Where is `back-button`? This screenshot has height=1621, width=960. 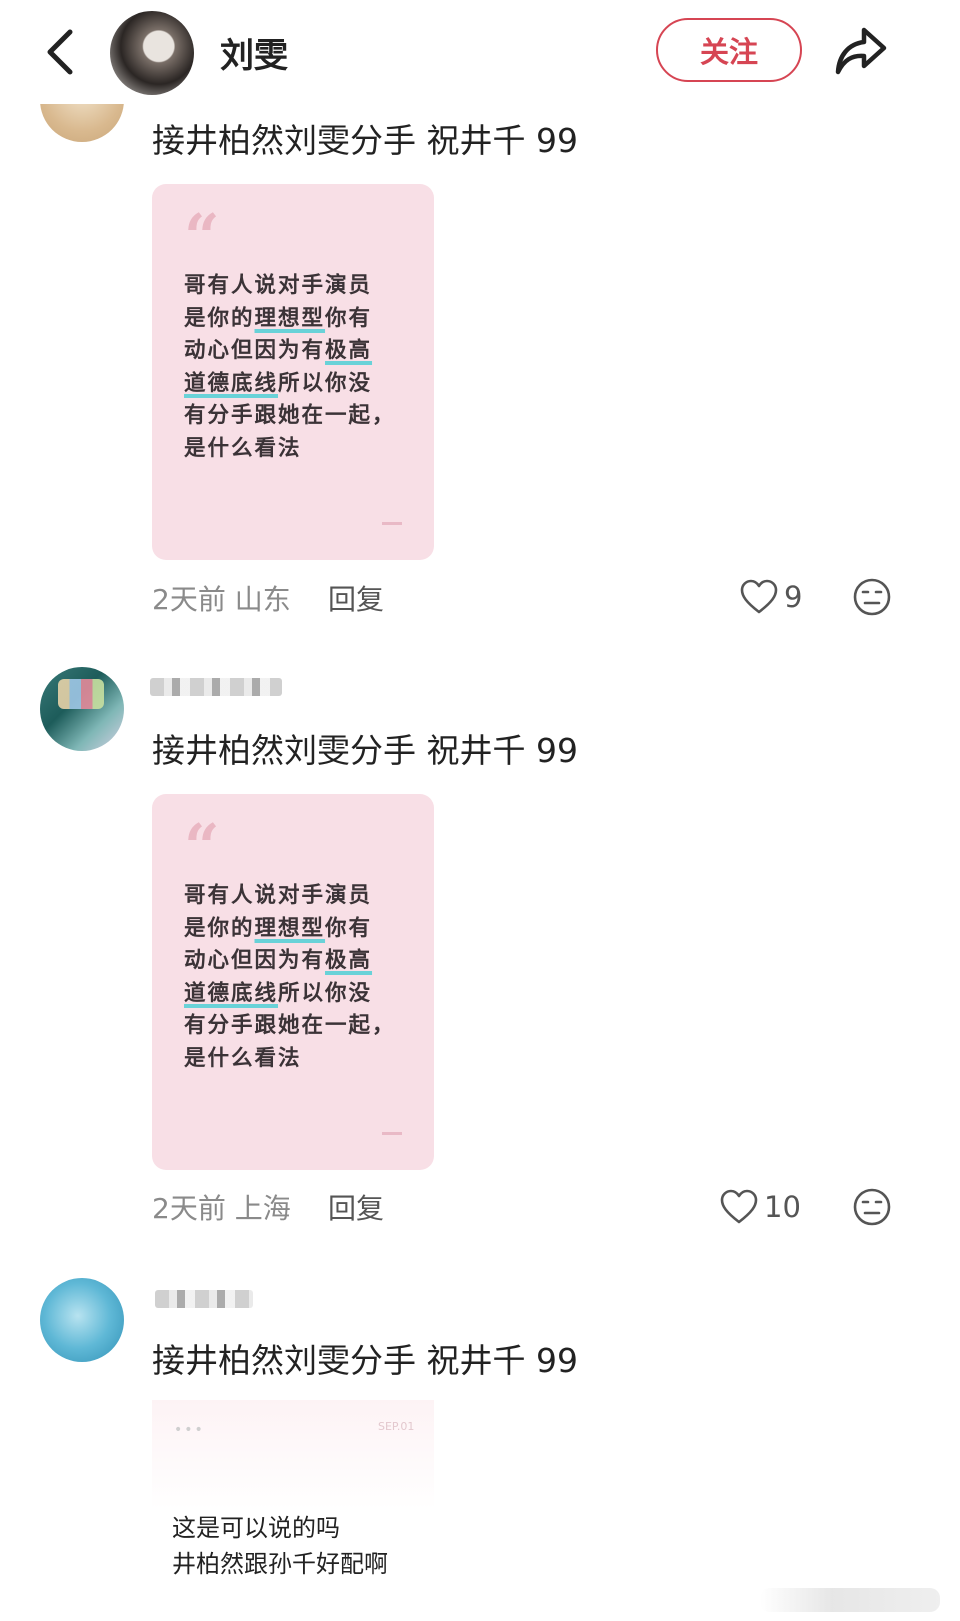 back-button is located at coordinates (62, 52).